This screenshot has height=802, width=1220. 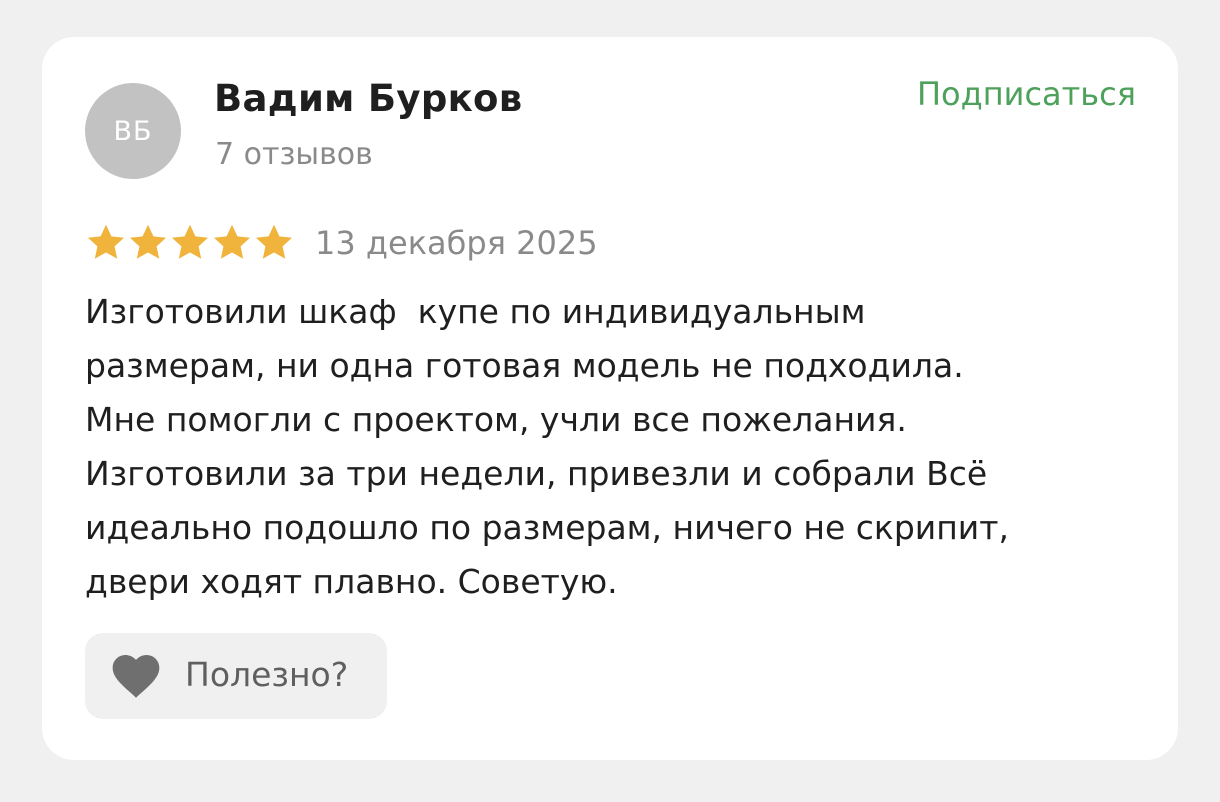 What do you see at coordinates (1026, 94) in the screenshot?
I see `subscribe-button: Подписаться` at bounding box center [1026, 94].